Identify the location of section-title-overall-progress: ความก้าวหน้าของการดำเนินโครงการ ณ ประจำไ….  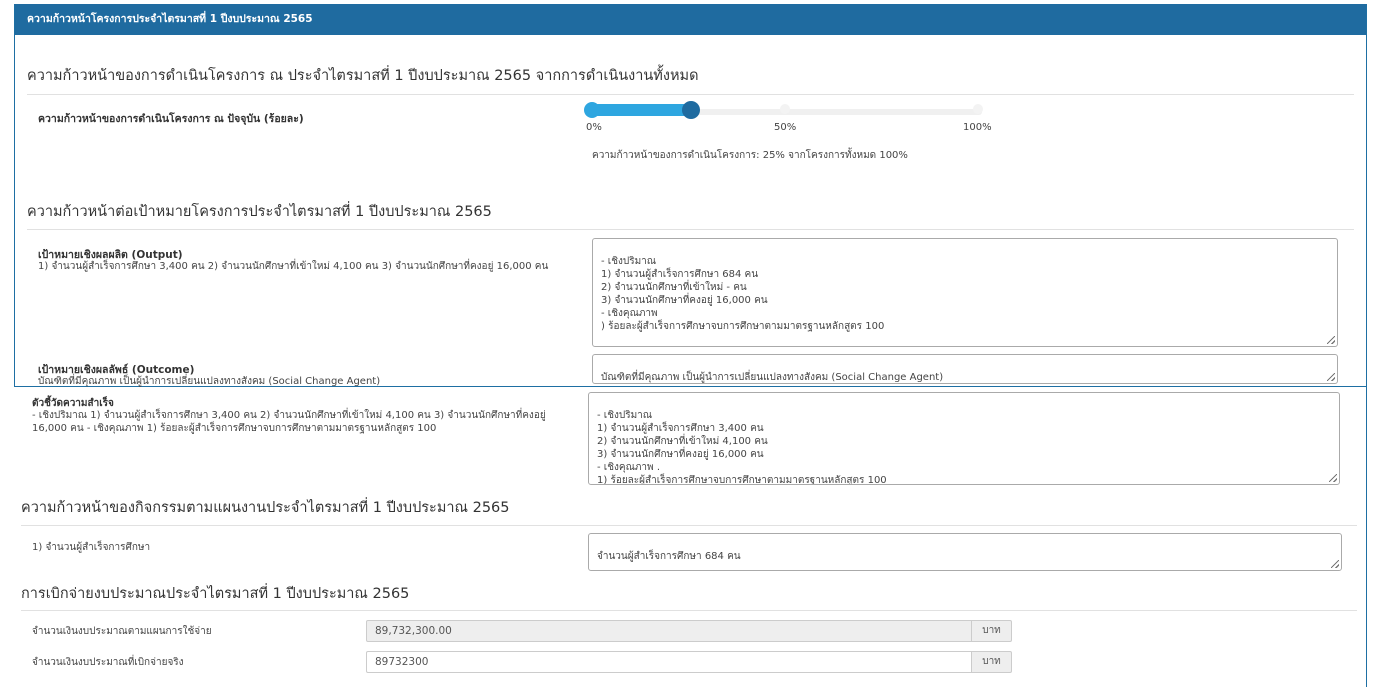
(363, 76).